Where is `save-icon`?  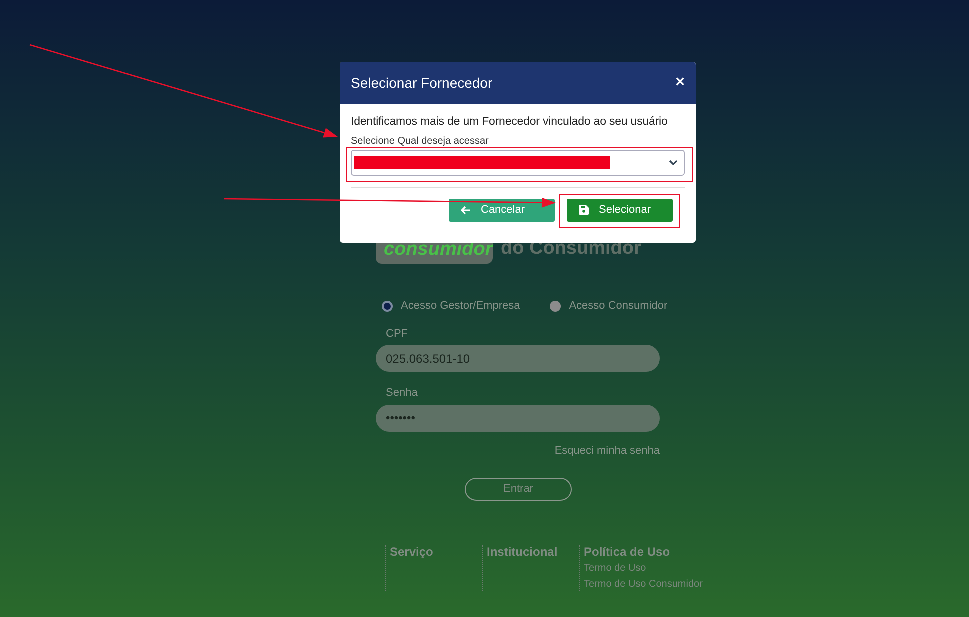 save-icon is located at coordinates (584, 210).